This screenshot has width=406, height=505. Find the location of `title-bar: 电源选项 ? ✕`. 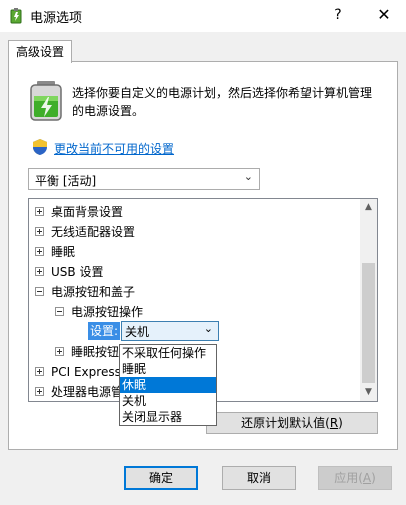

title-bar: 电源选项 ? ✕ is located at coordinates (203, 16).